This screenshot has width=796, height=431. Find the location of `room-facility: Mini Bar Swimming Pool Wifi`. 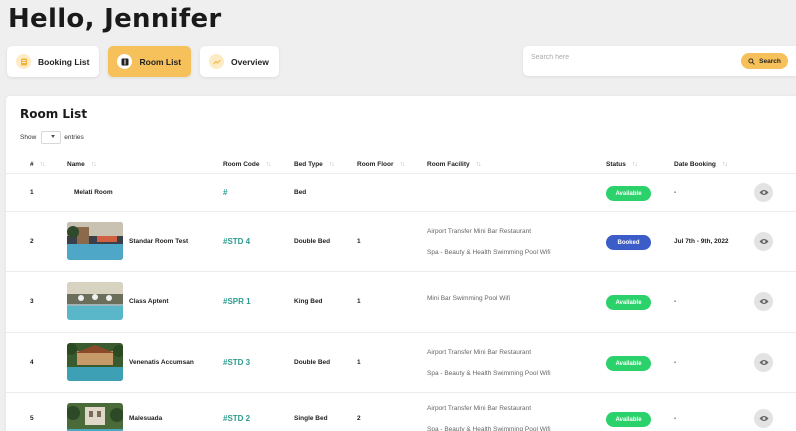

room-facility: Mini Bar Swimming Pool Wifi is located at coordinates (469, 298).